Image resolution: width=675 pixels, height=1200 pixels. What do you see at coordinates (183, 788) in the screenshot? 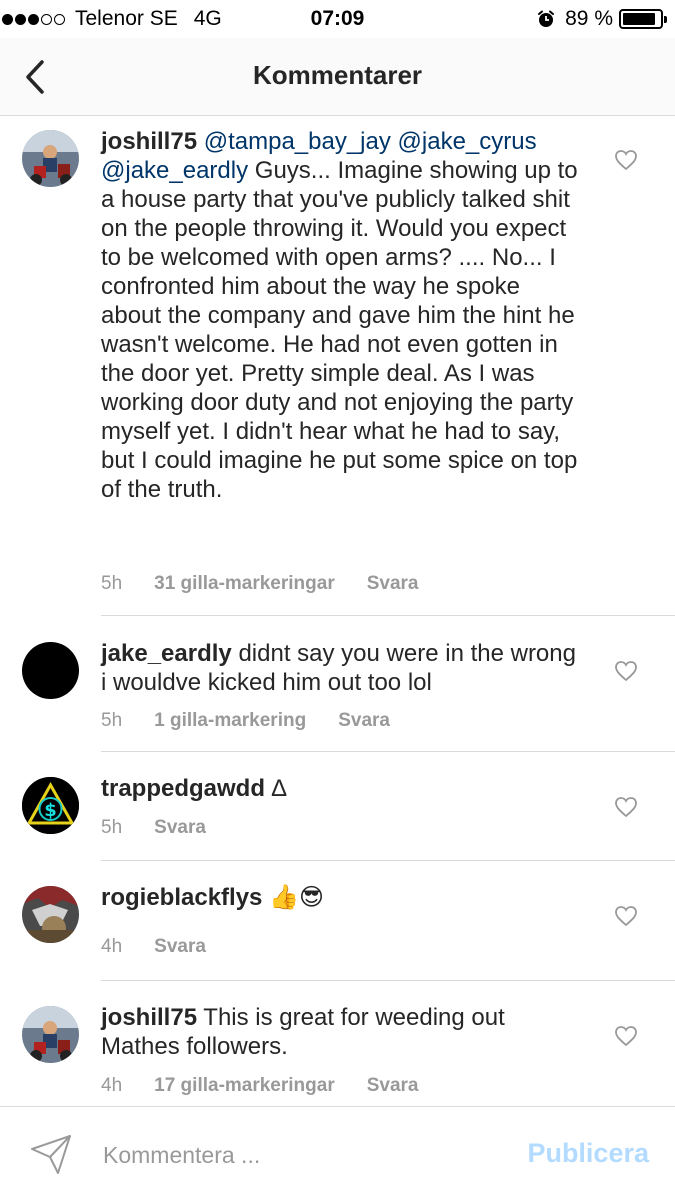
I see `comment-username: trappedgawdd` at bounding box center [183, 788].